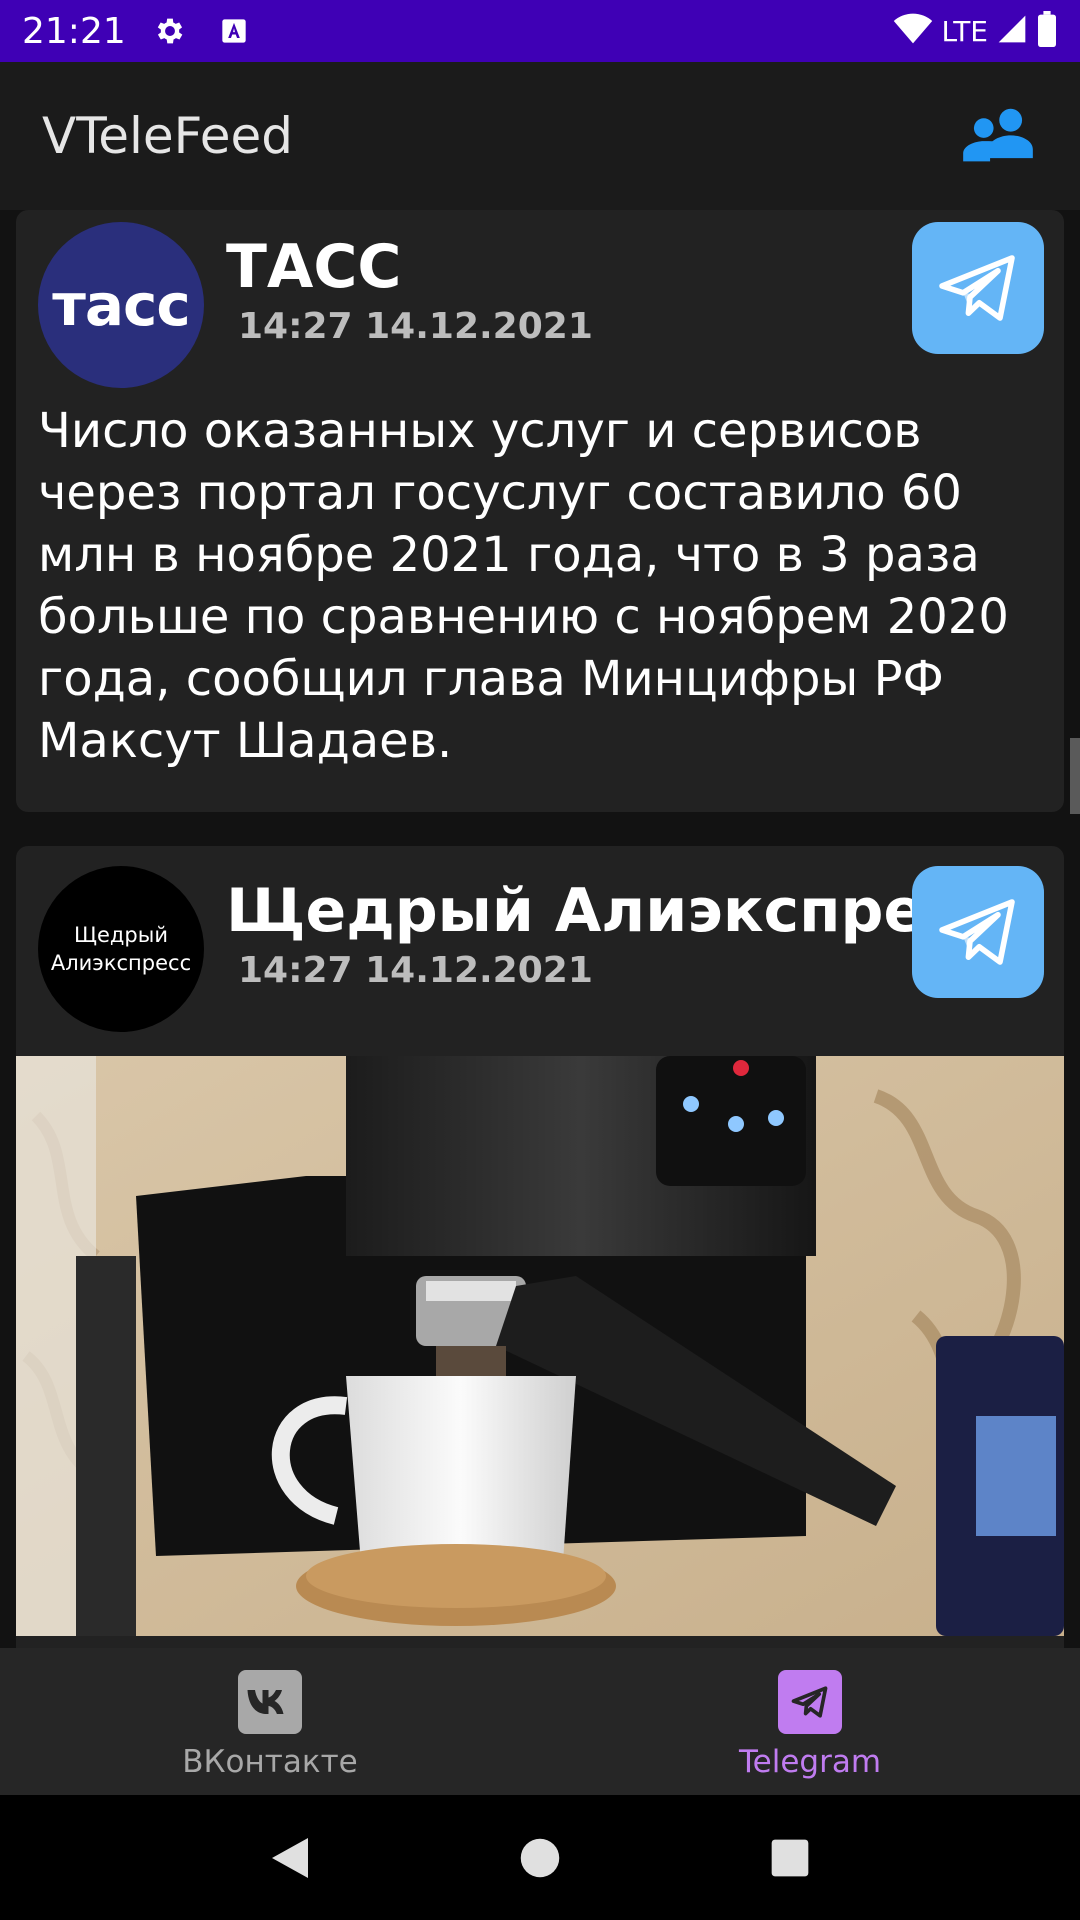  What do you see at coordinates (74, 31) in the screenshot?
I see `status-time: 21:21` at bounding box center [74, 31].